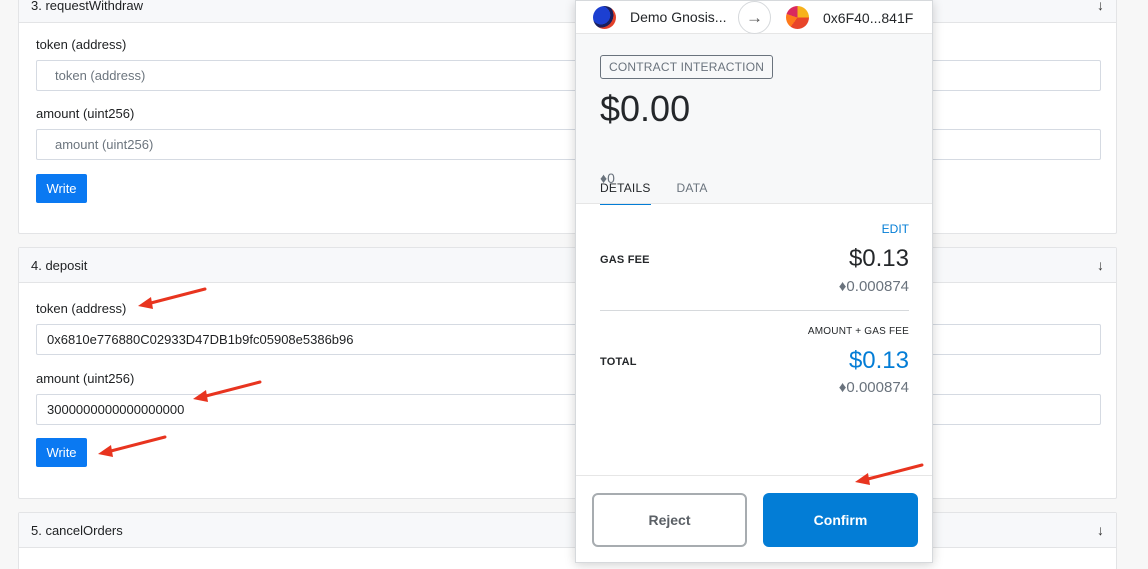 The width and height of the screenshot is (1148, 569). What do you see at coordinates (797, 17) in the screenshot?
I see `to-identicon-icon` at bounding box center [797, 17].